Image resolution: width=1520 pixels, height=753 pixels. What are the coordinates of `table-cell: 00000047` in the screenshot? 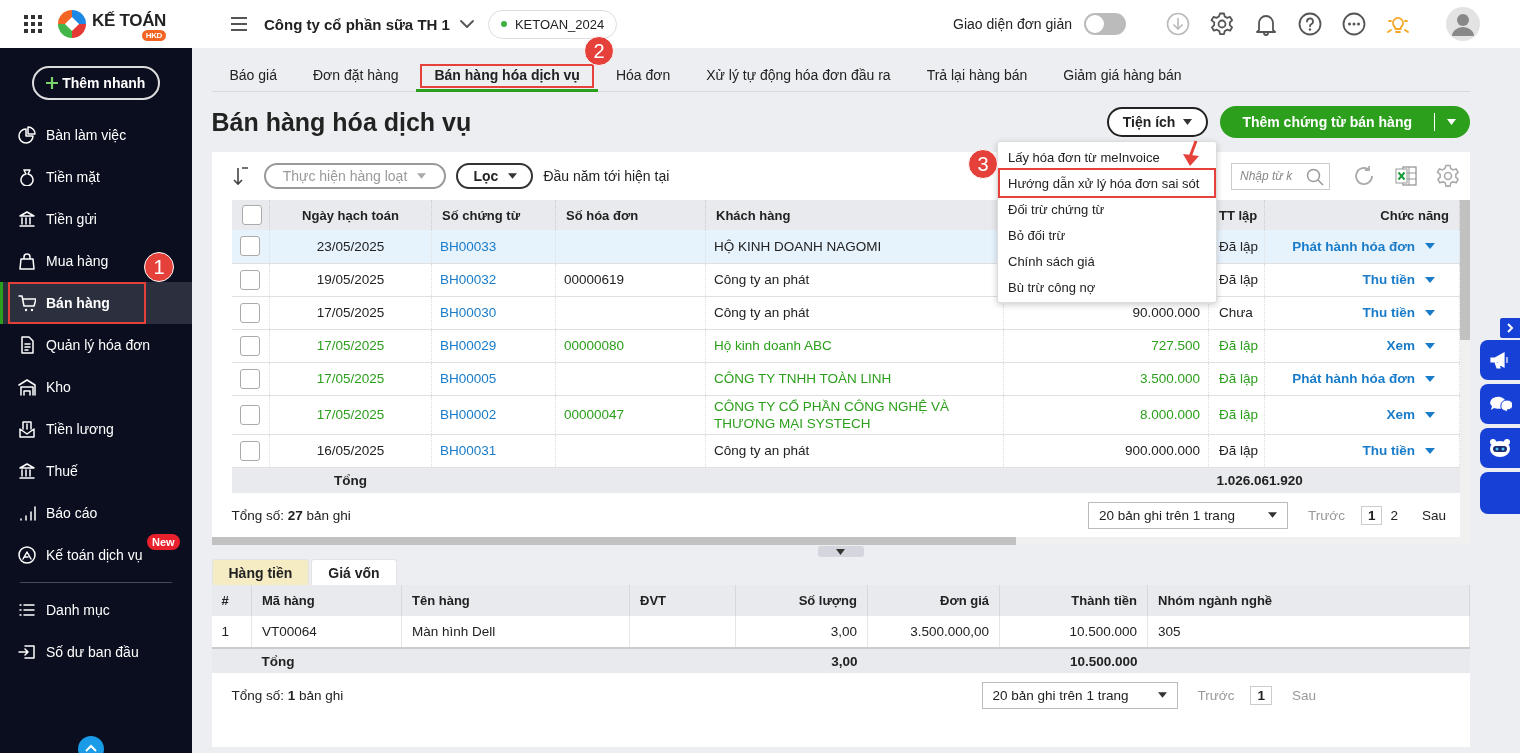 It's located at (630, 414).